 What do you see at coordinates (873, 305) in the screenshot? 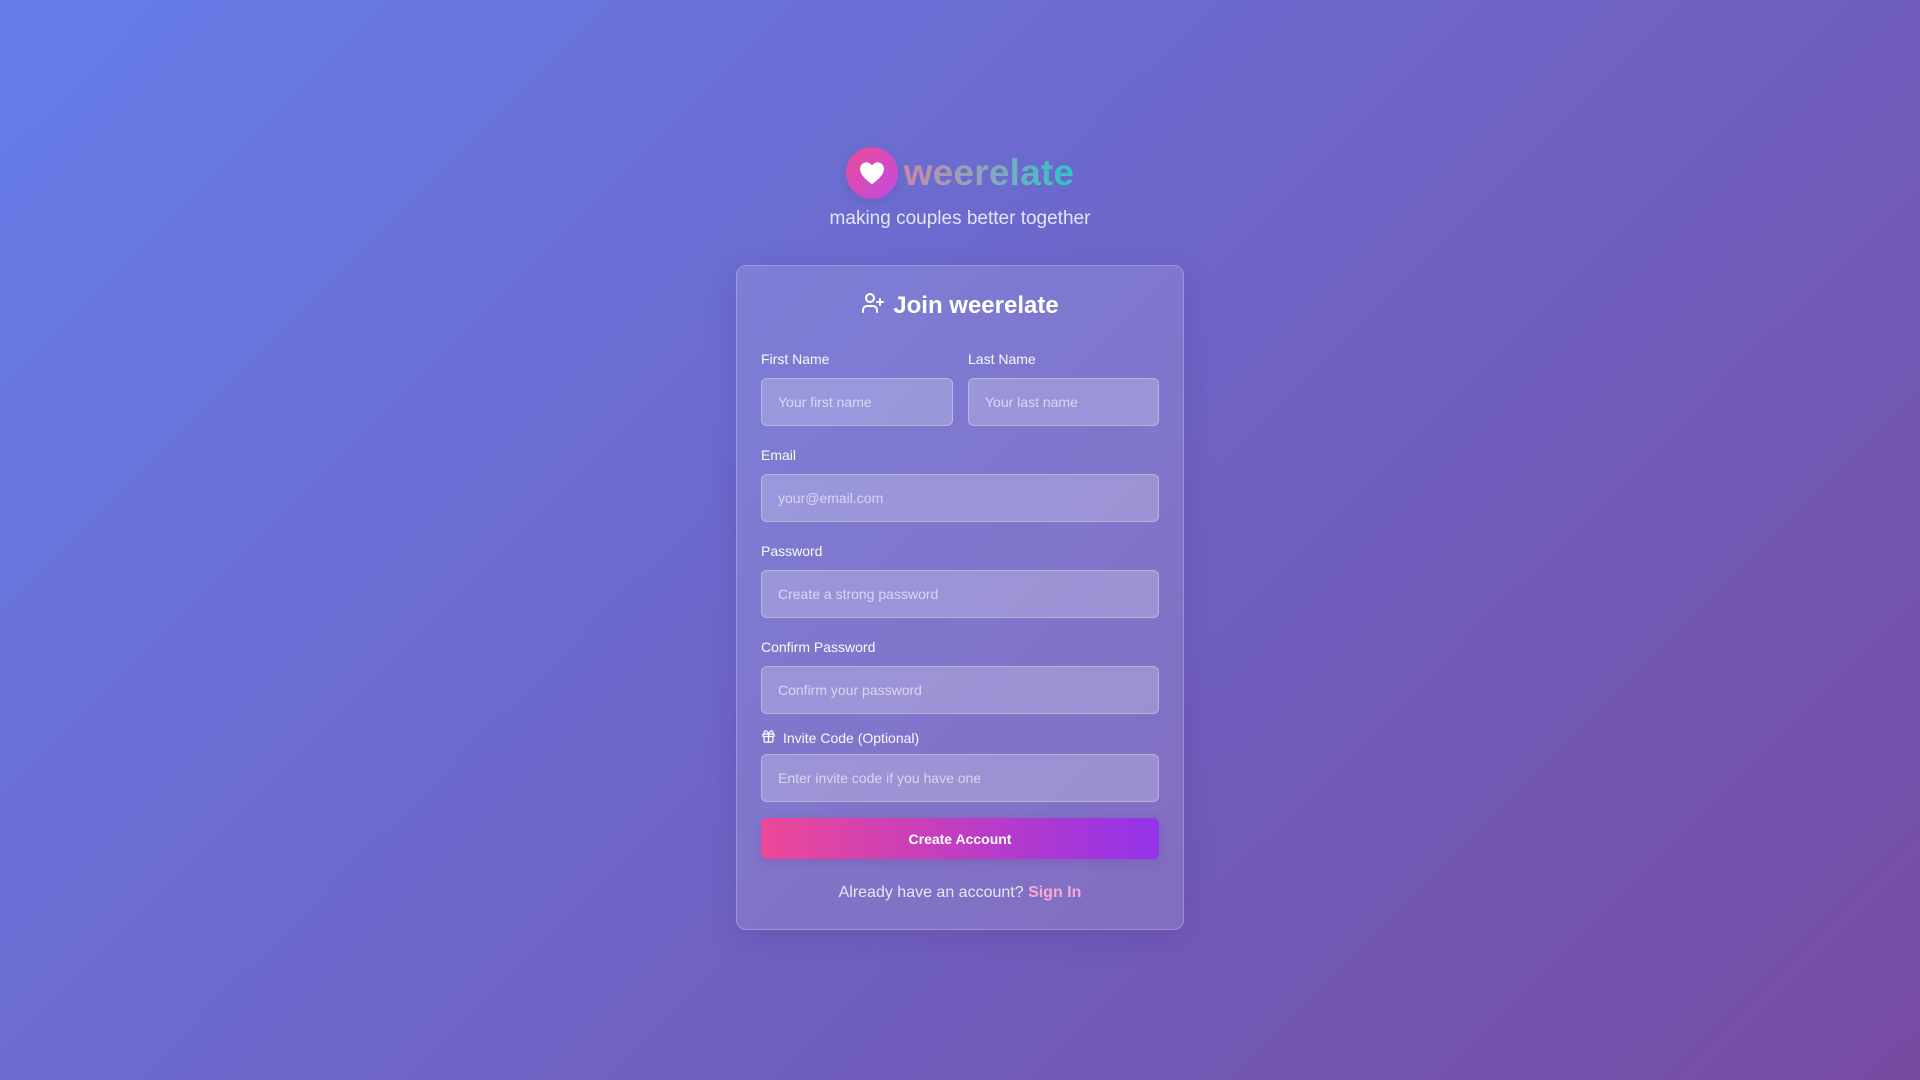
I see `user-plus-icon` at bounding box center [873, 305].